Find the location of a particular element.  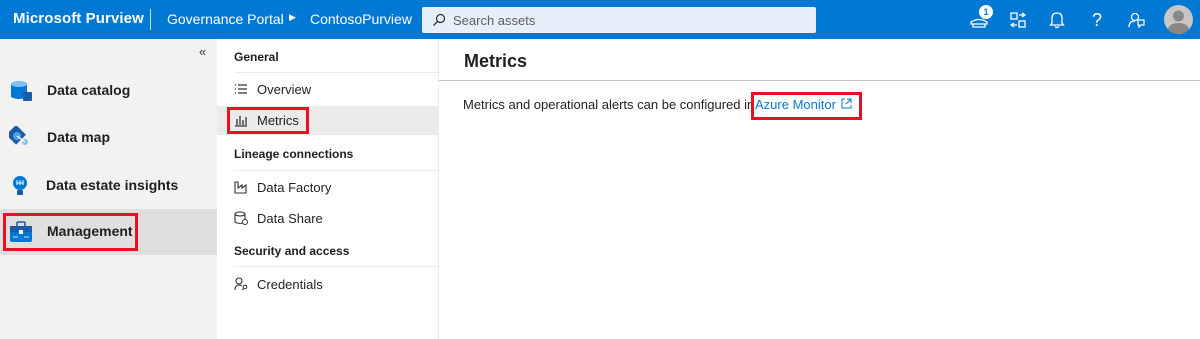

brand-title: Microsoft Purview is located at coordinates (78, 18).